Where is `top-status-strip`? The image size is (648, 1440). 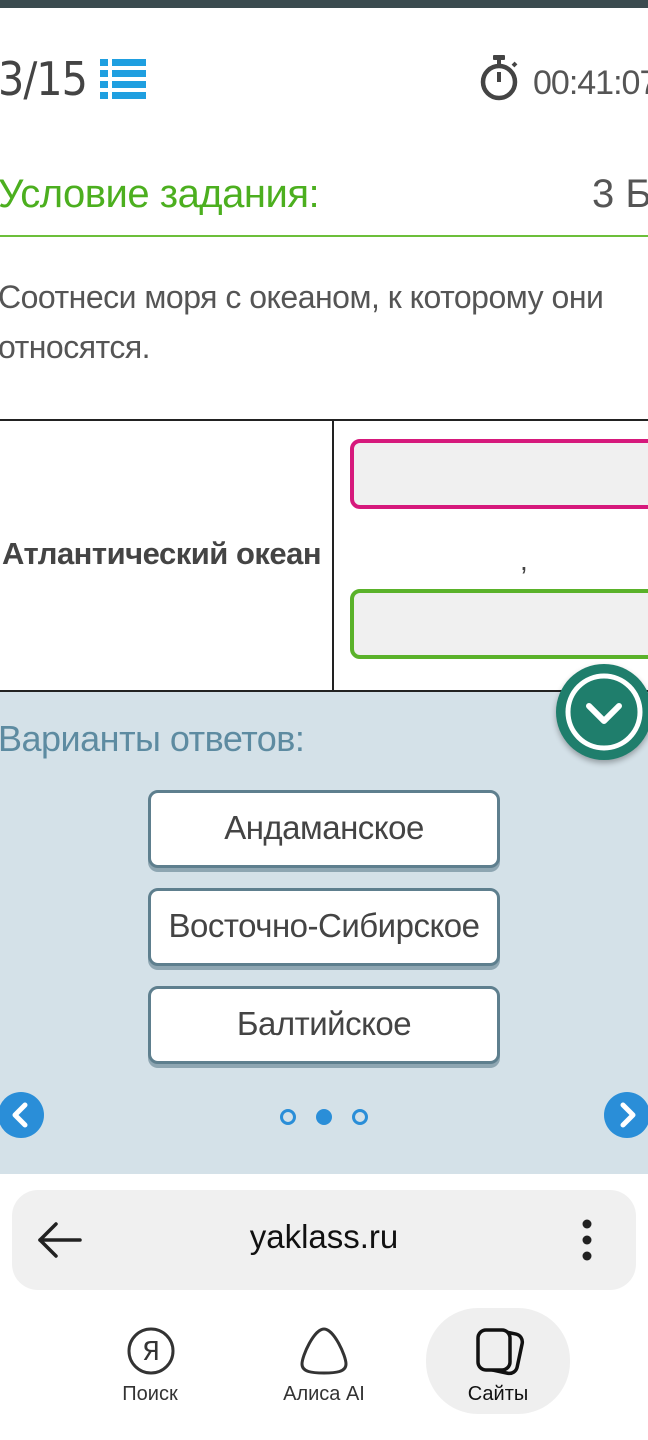
top-status-strip is located at coordinates (324, 4).